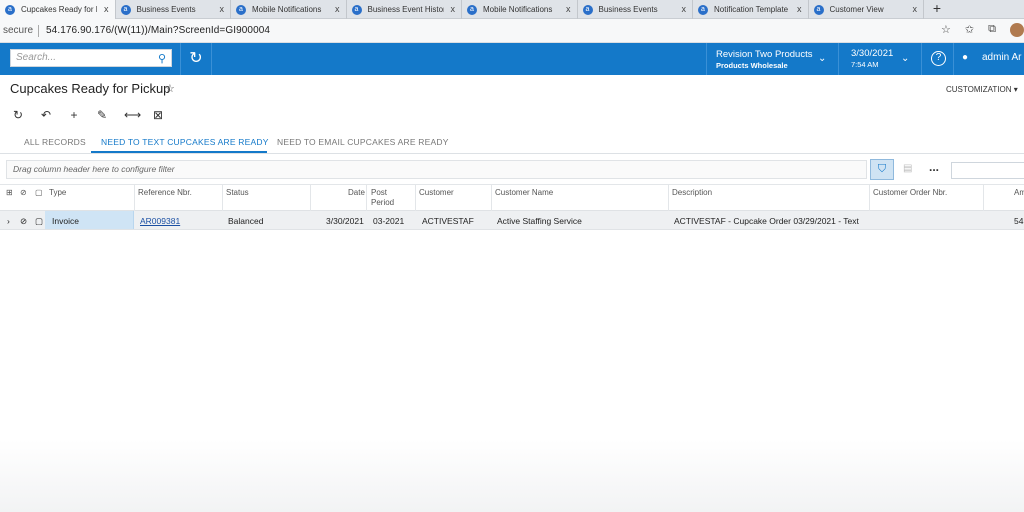  What do you see at coordinates (91, 58) in the screenshot?
I see `search-input: Search... ⚲` at bounding box center [91, 58].